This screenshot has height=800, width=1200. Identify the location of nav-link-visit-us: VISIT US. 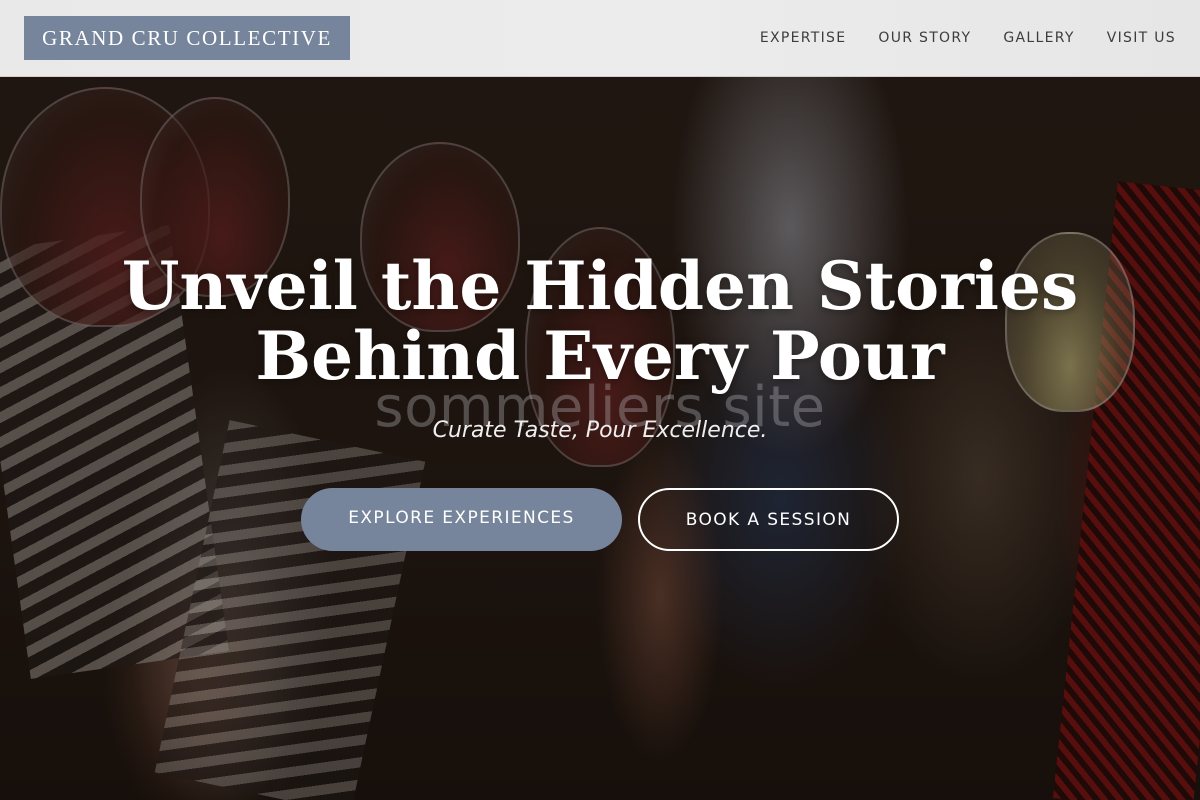
(1141, 38).